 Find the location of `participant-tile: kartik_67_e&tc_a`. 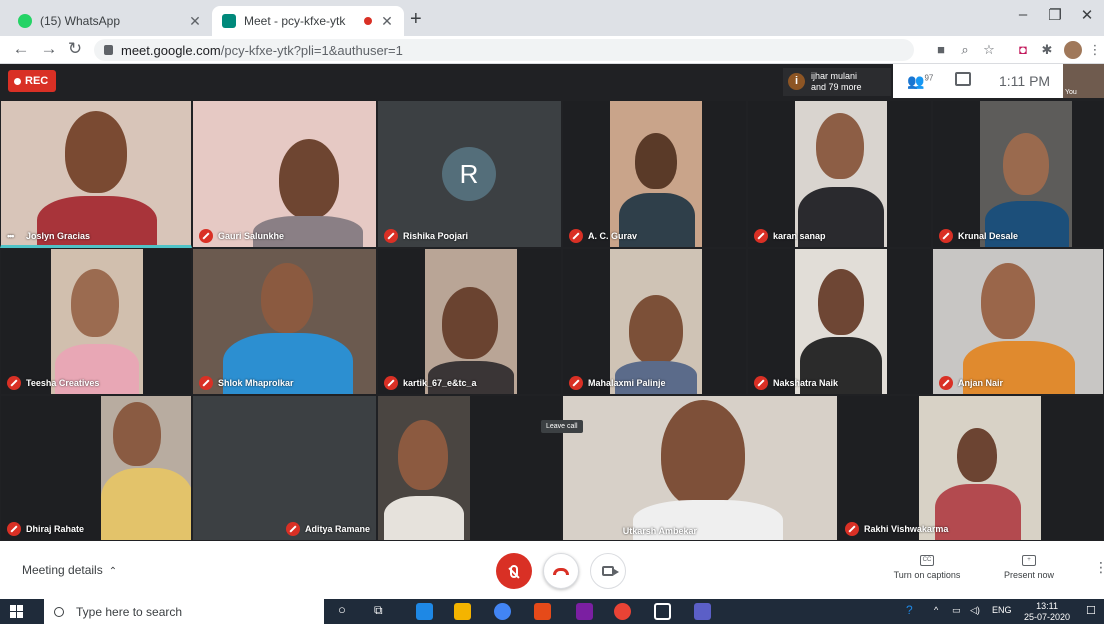

participant-tile: kartik_67_e&tc_a is located at coordinates (469, 321).